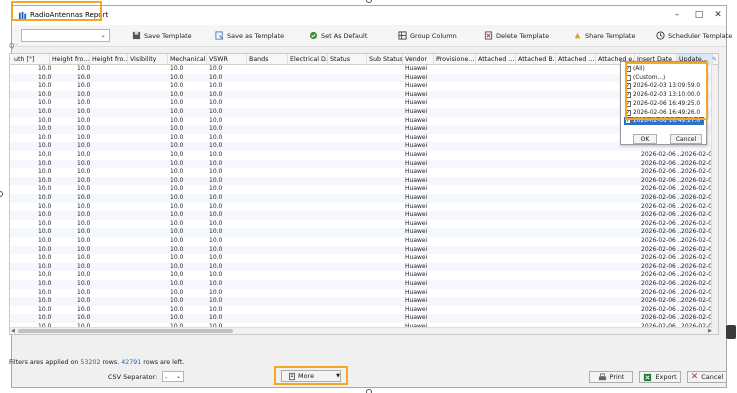  I want to click on column-header: uth [°], so click(31, 59).